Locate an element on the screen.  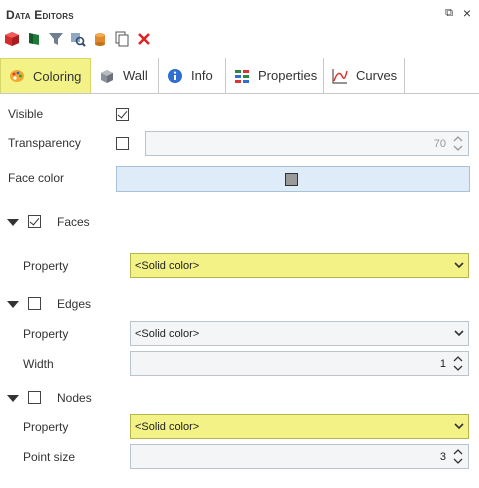
red-cube-icon is located at coordinates (12, 39).